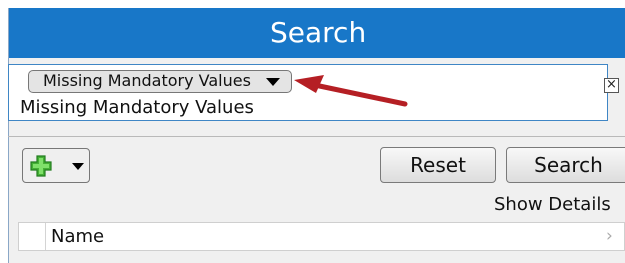  I want to click on reset-button: Reset, so click(438, 165).